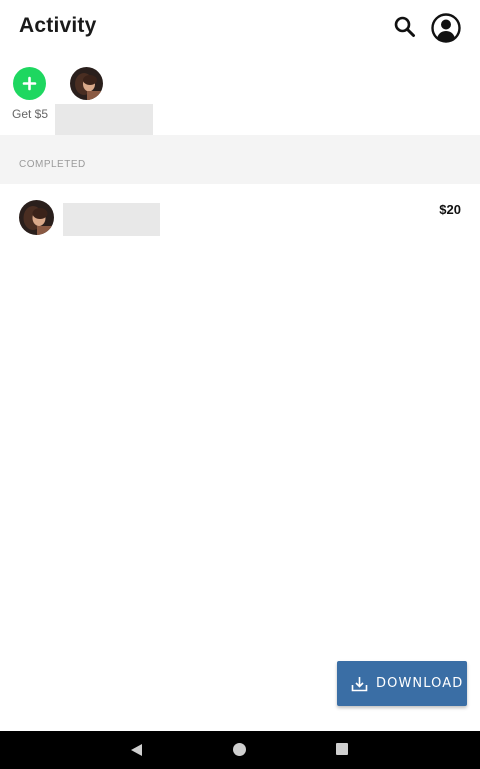 This screenshot has width=480, height=769. I want to click on system-navigation-bar, so click(240, 750).